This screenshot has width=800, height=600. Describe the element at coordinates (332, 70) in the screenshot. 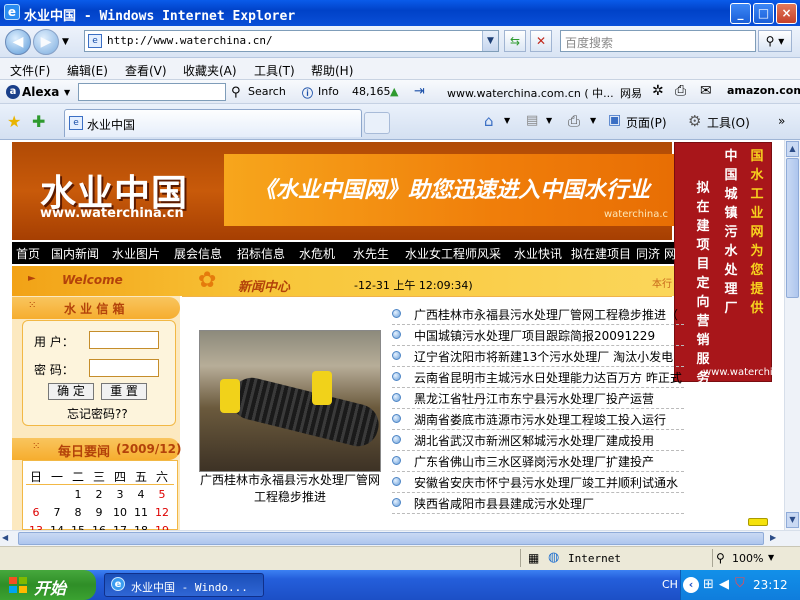

I see `menu-help: 帮助(H)` at that location.